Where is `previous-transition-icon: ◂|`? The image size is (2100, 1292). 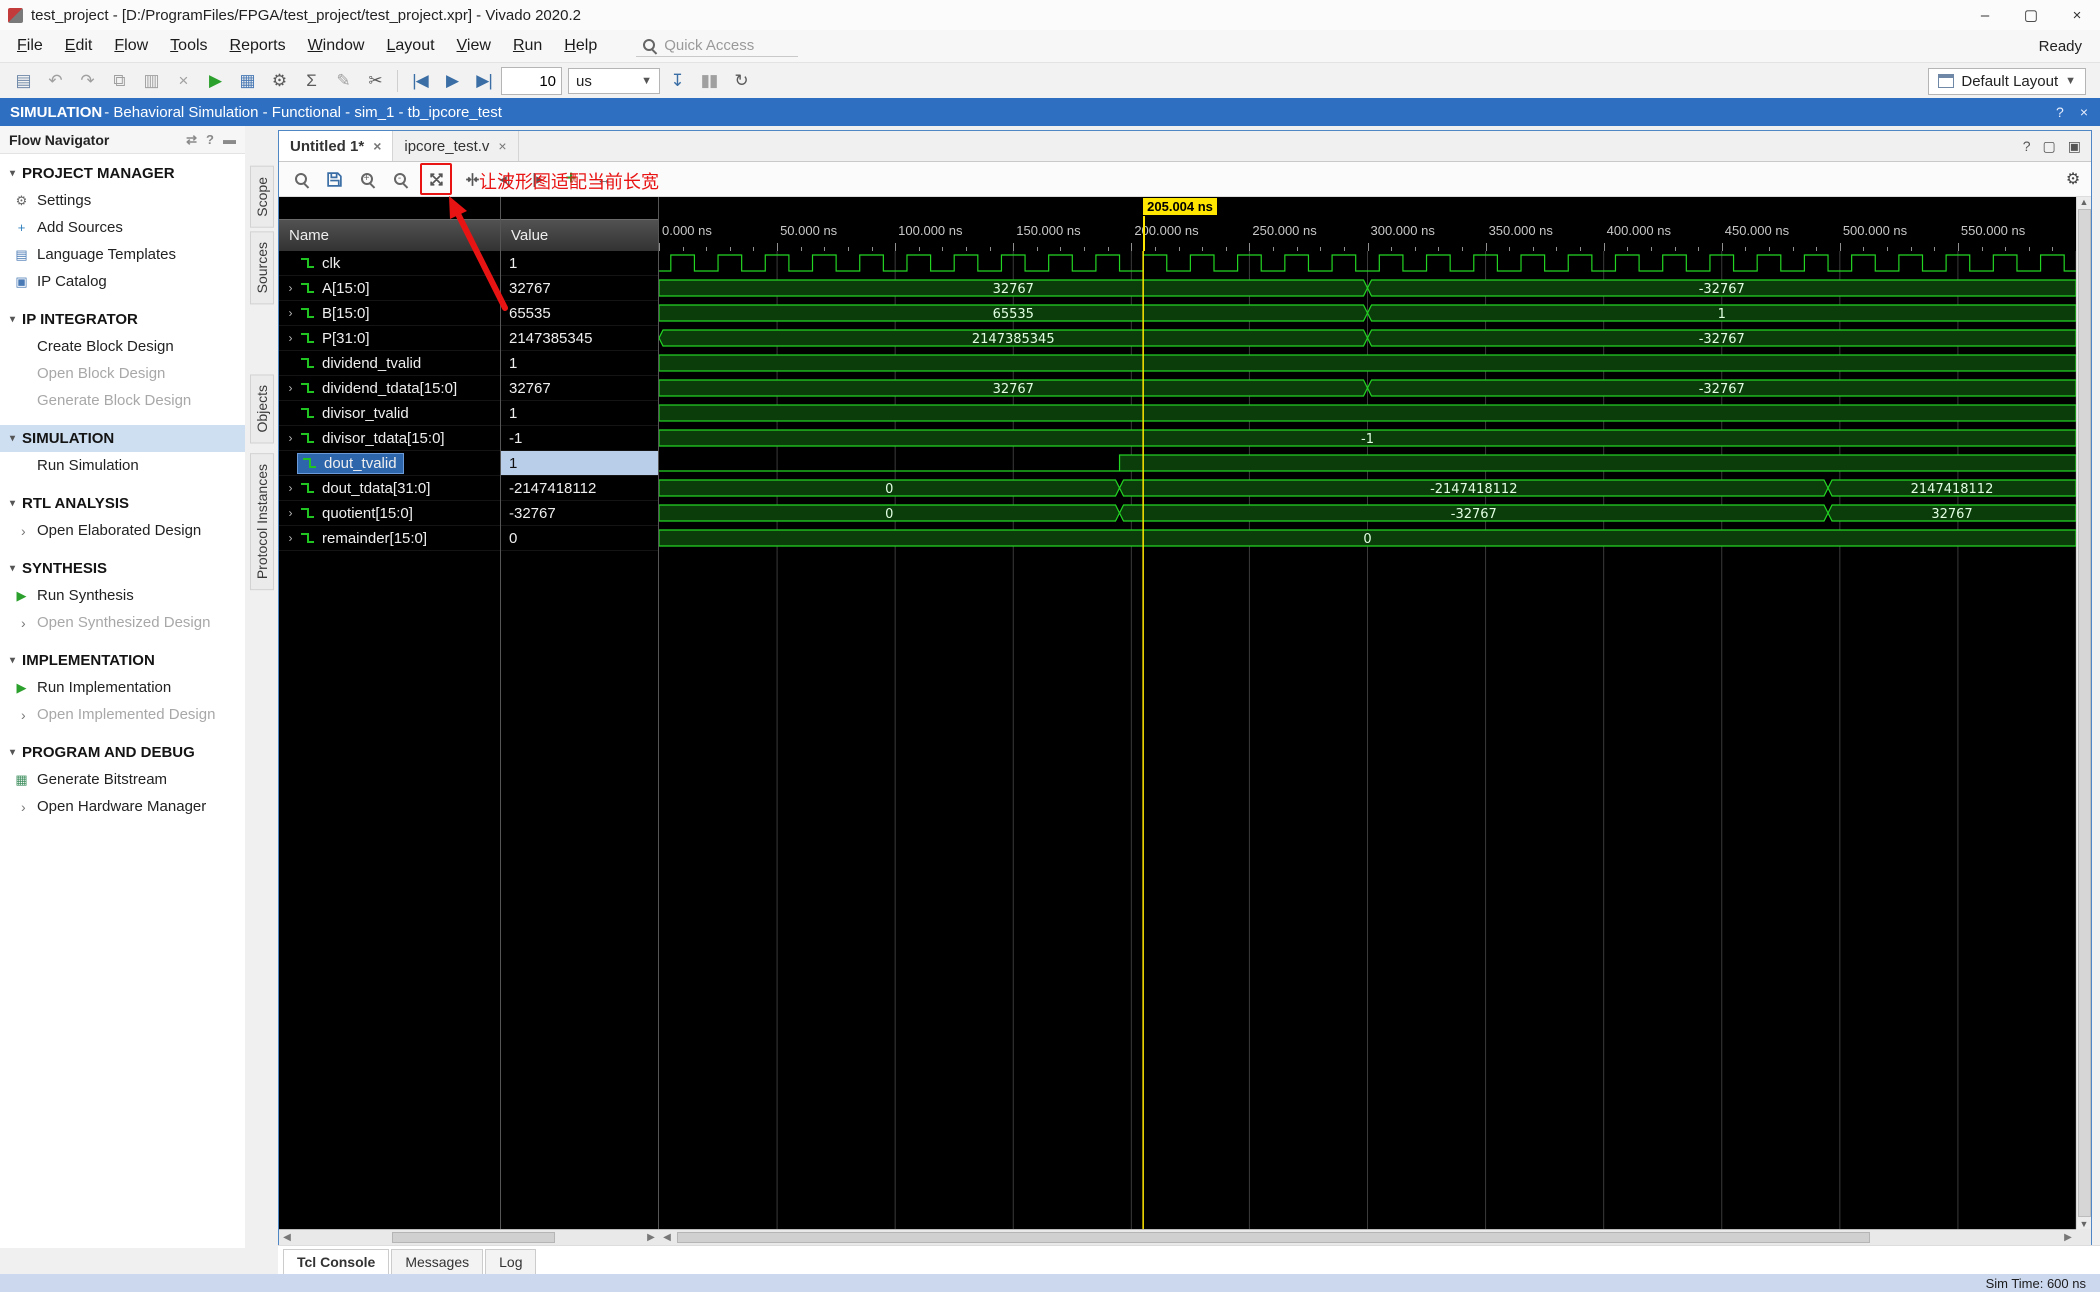
previous-transition-icon: ◂| is located at coordinates (505, 179).